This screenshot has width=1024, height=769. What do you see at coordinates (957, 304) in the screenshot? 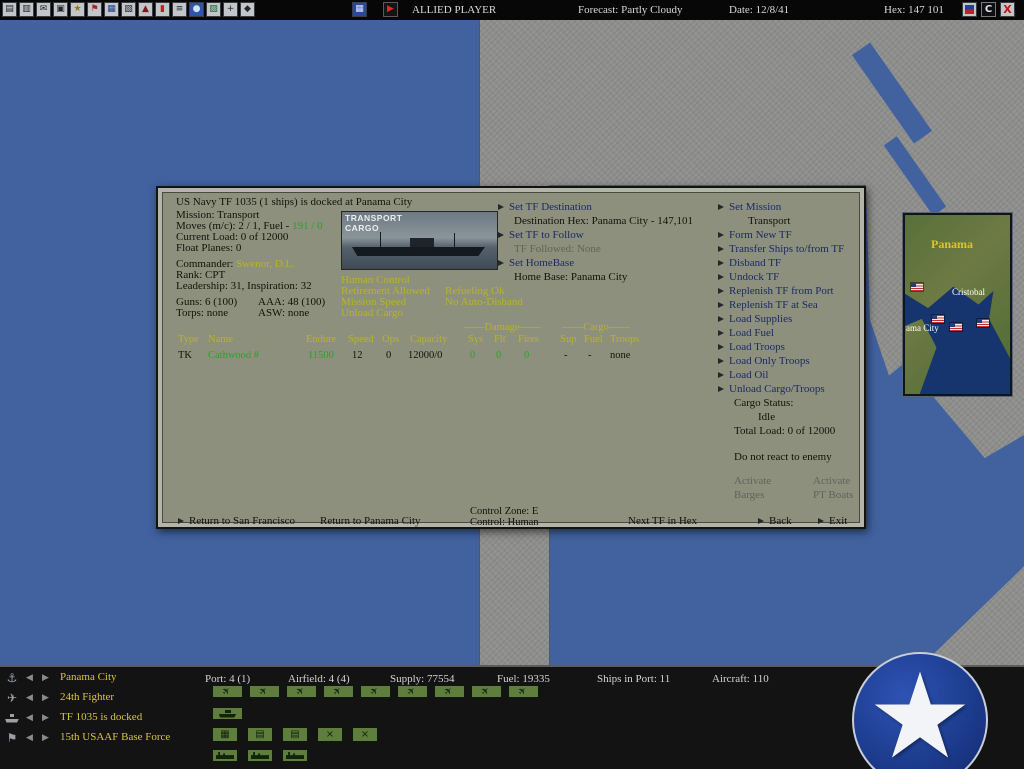
I see `minimap: Panama Cristobal ama City` at bounding box center [957, 304].